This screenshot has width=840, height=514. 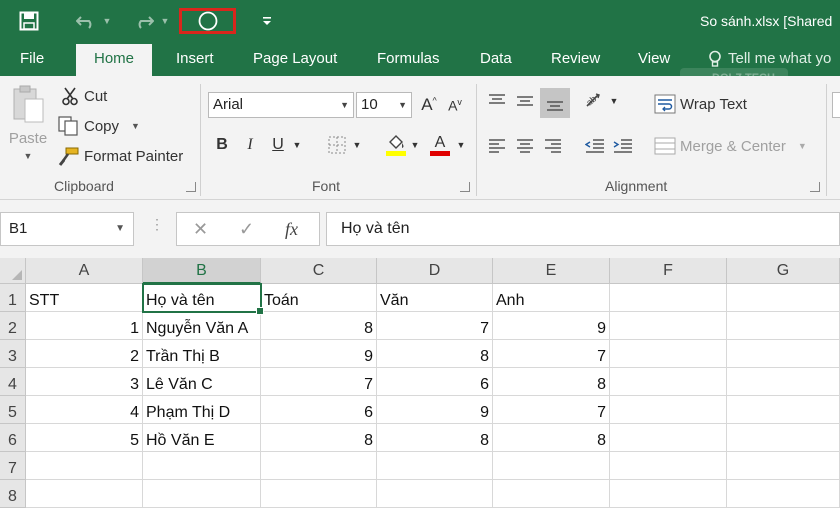 I want to click on column-header-f: F, so click(x=668, y=271).